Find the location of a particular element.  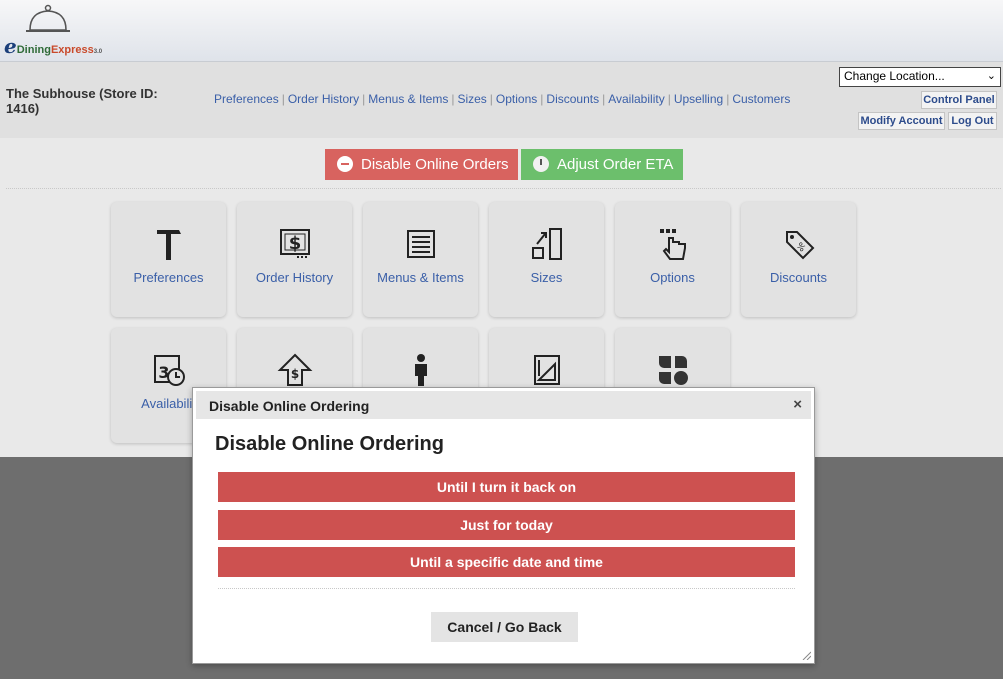

hammer-icon is located at coordinates (169, 245).